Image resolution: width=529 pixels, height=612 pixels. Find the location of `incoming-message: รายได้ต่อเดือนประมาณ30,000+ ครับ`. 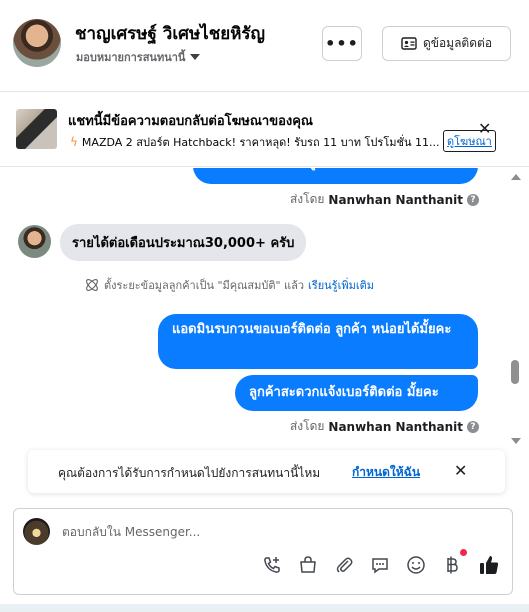

incoming-message: รายได้ต่อเดือนประมาณ30,000+ ครับ is located at coordinates (183, 242).